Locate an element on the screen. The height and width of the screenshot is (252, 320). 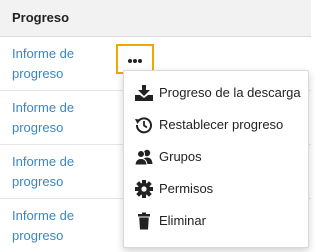
gear-icon is located at coordinates (144, 189).